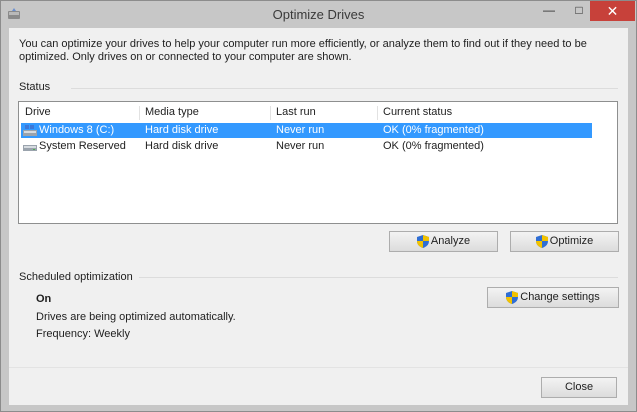  What do you see at coordinates (30, 130) in the screenshot?
I see `windows-drive-icon` at bounding box center [30, 130].